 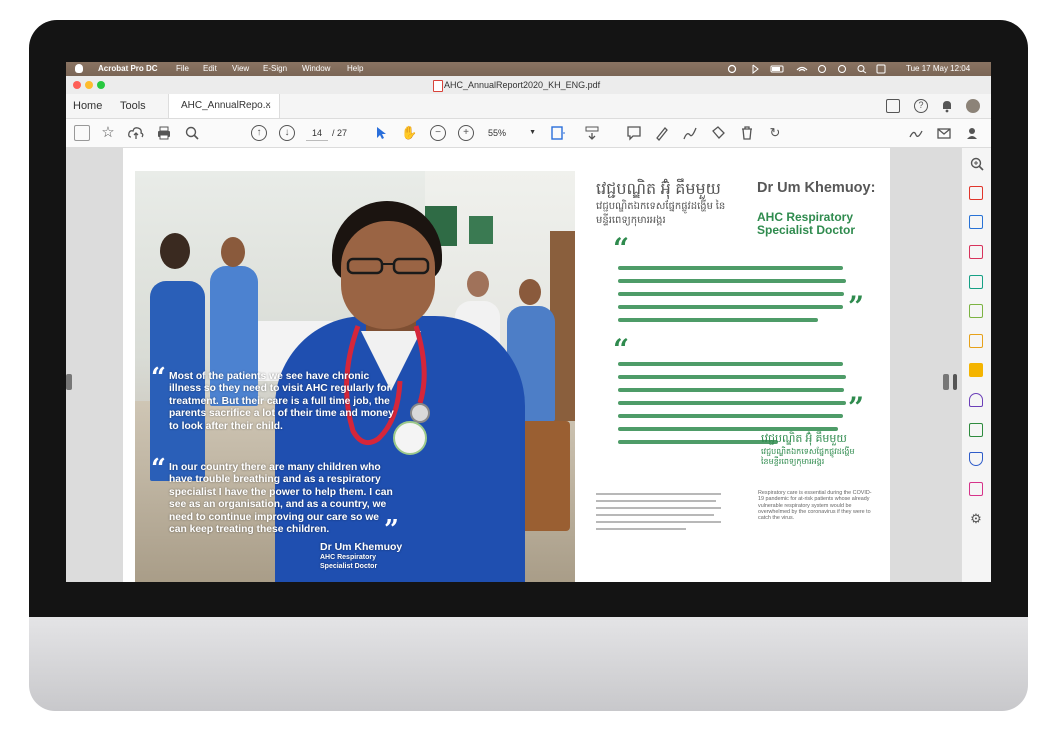 I want to click on imac-chin, so click(x=528, y=664).